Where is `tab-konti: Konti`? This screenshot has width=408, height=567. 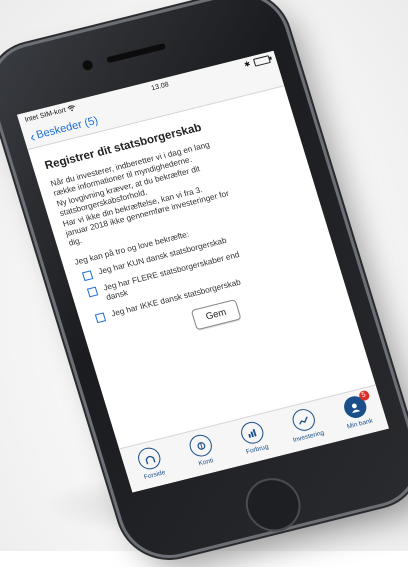 tab-konti: Konti is located at coordinates (202, 450).